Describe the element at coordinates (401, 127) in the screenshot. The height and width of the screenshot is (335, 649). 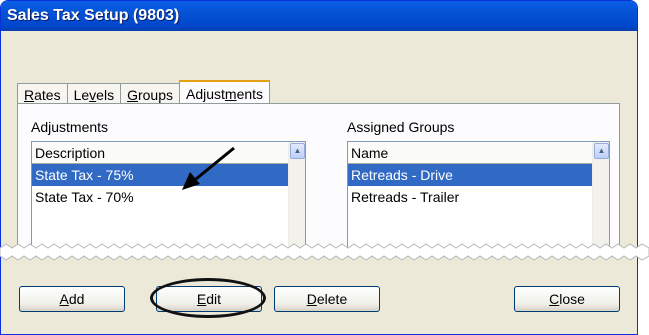
I see `assigned-groups-label: Assigned Groups` at that location.